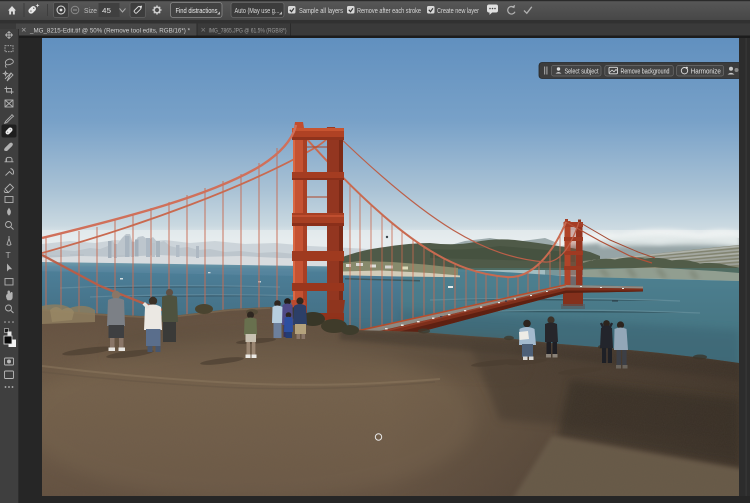 The image size is (750, 503). What do you see at coordinates (321, 11) in the screenshot?
I see `svg-text: Sample all layers` at bounding box center [321, 11].